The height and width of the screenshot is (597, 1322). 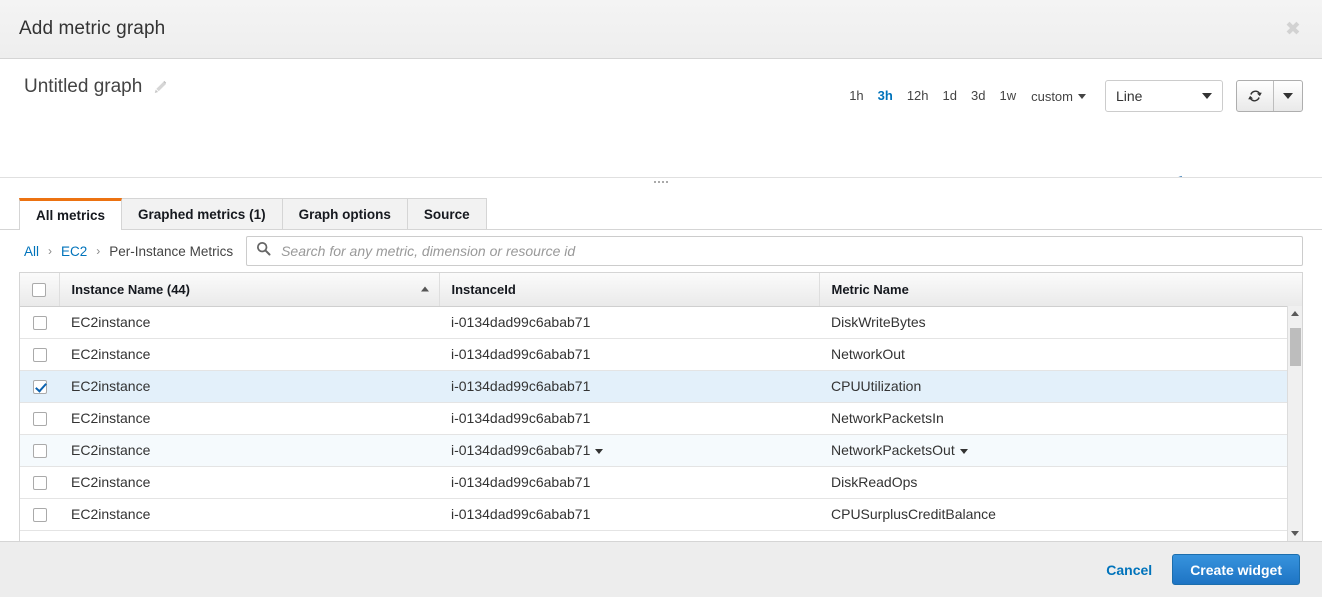 What do you see at coordinates (31, 251) in the screenshot?
I see `breadcrumb-all: All` at bounding box center [31, 251].